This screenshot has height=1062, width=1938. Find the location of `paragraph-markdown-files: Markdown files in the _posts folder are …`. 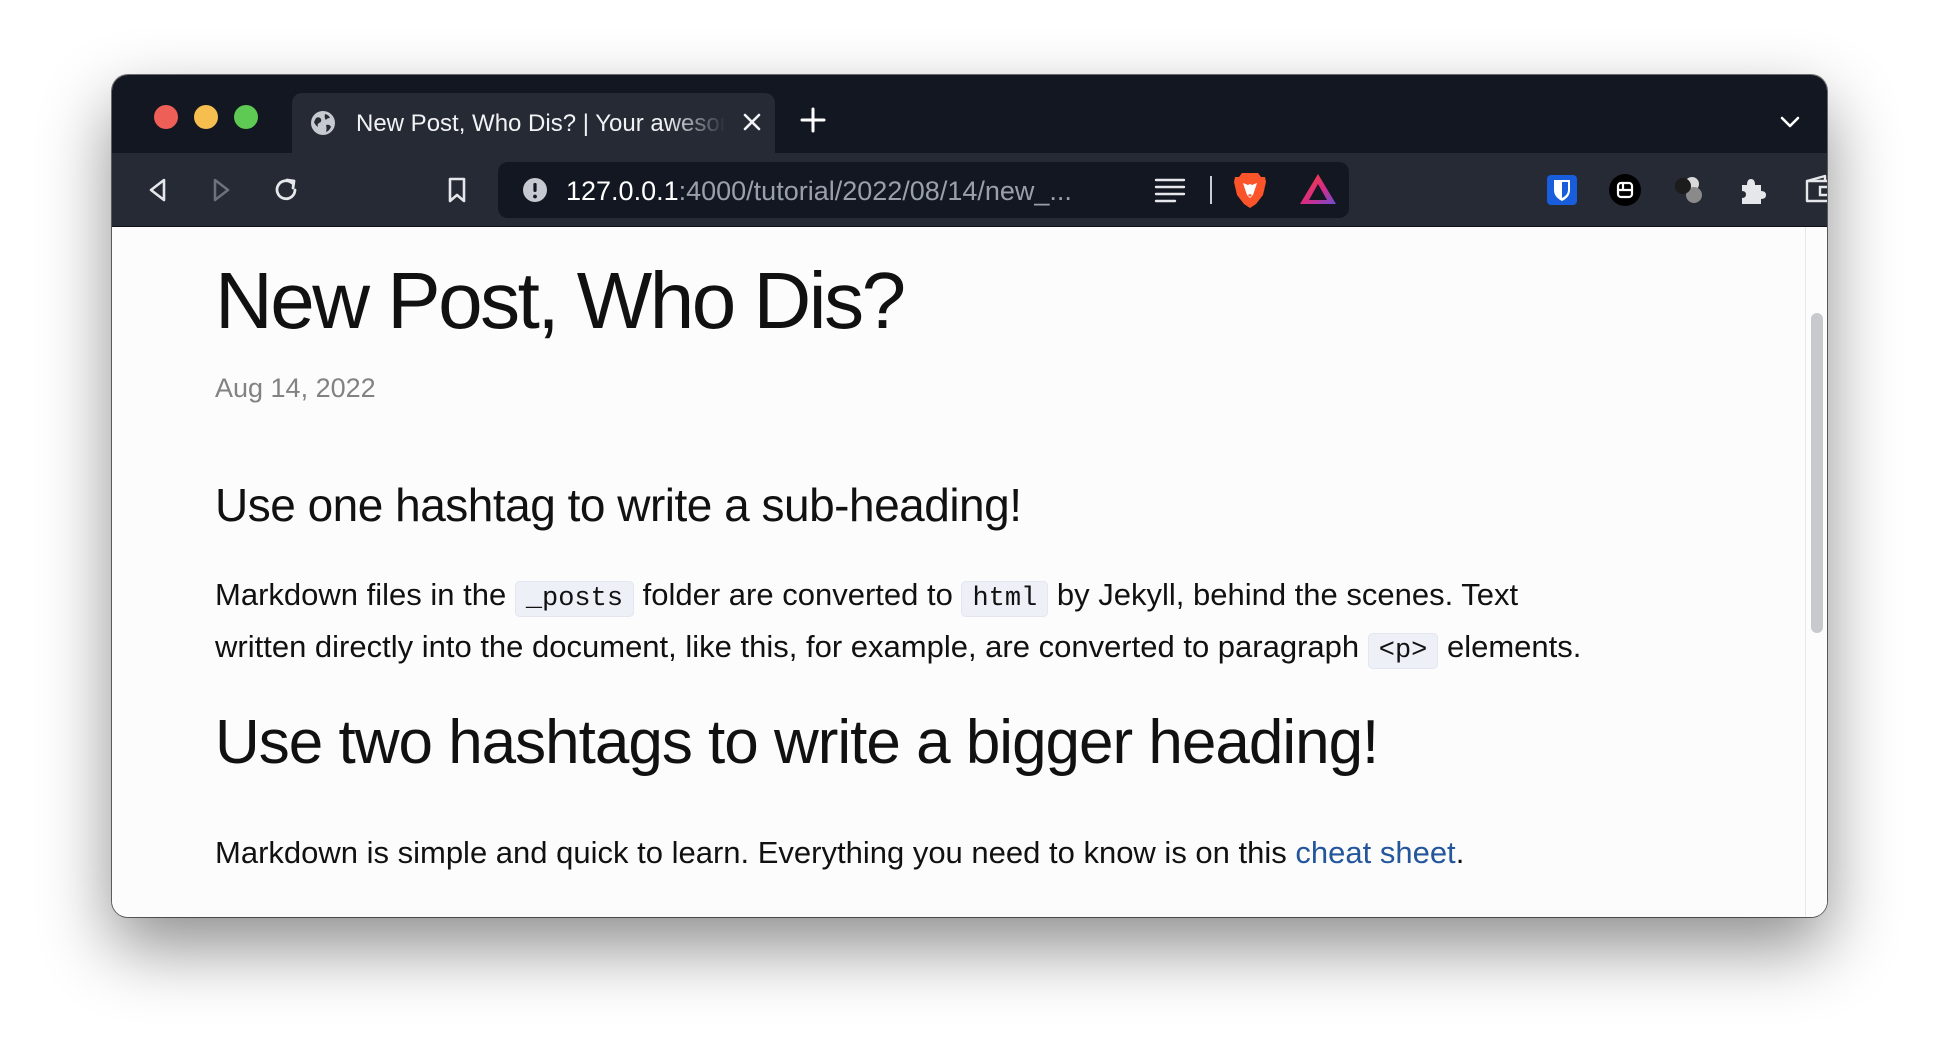

paragraph-markdown-files: Markdown files in the _posts folder are … is located at coordinates (898, 623).